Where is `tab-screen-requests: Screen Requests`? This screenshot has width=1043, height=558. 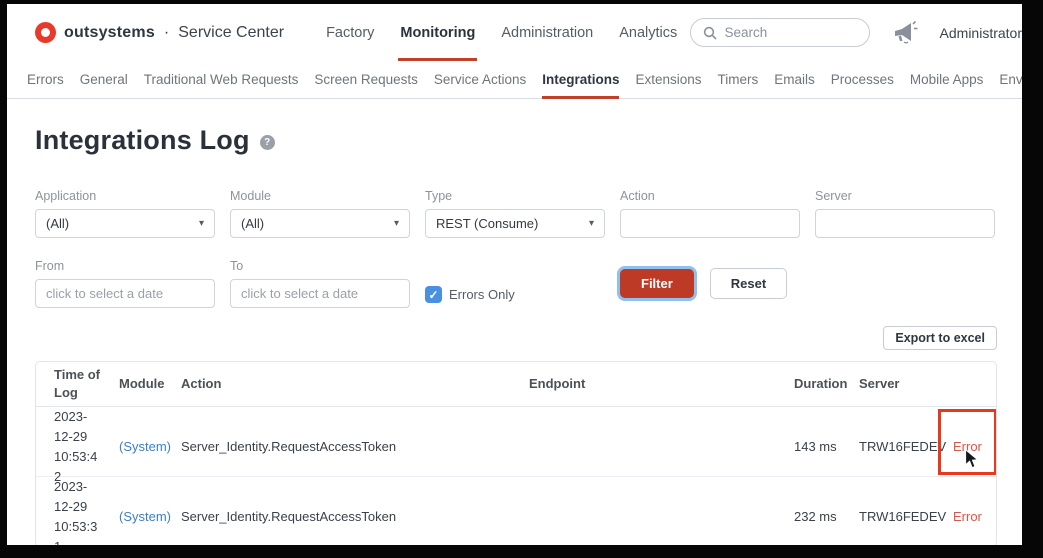 tab-screen-requests: Screen Requests is located at coordinates (366, 79).